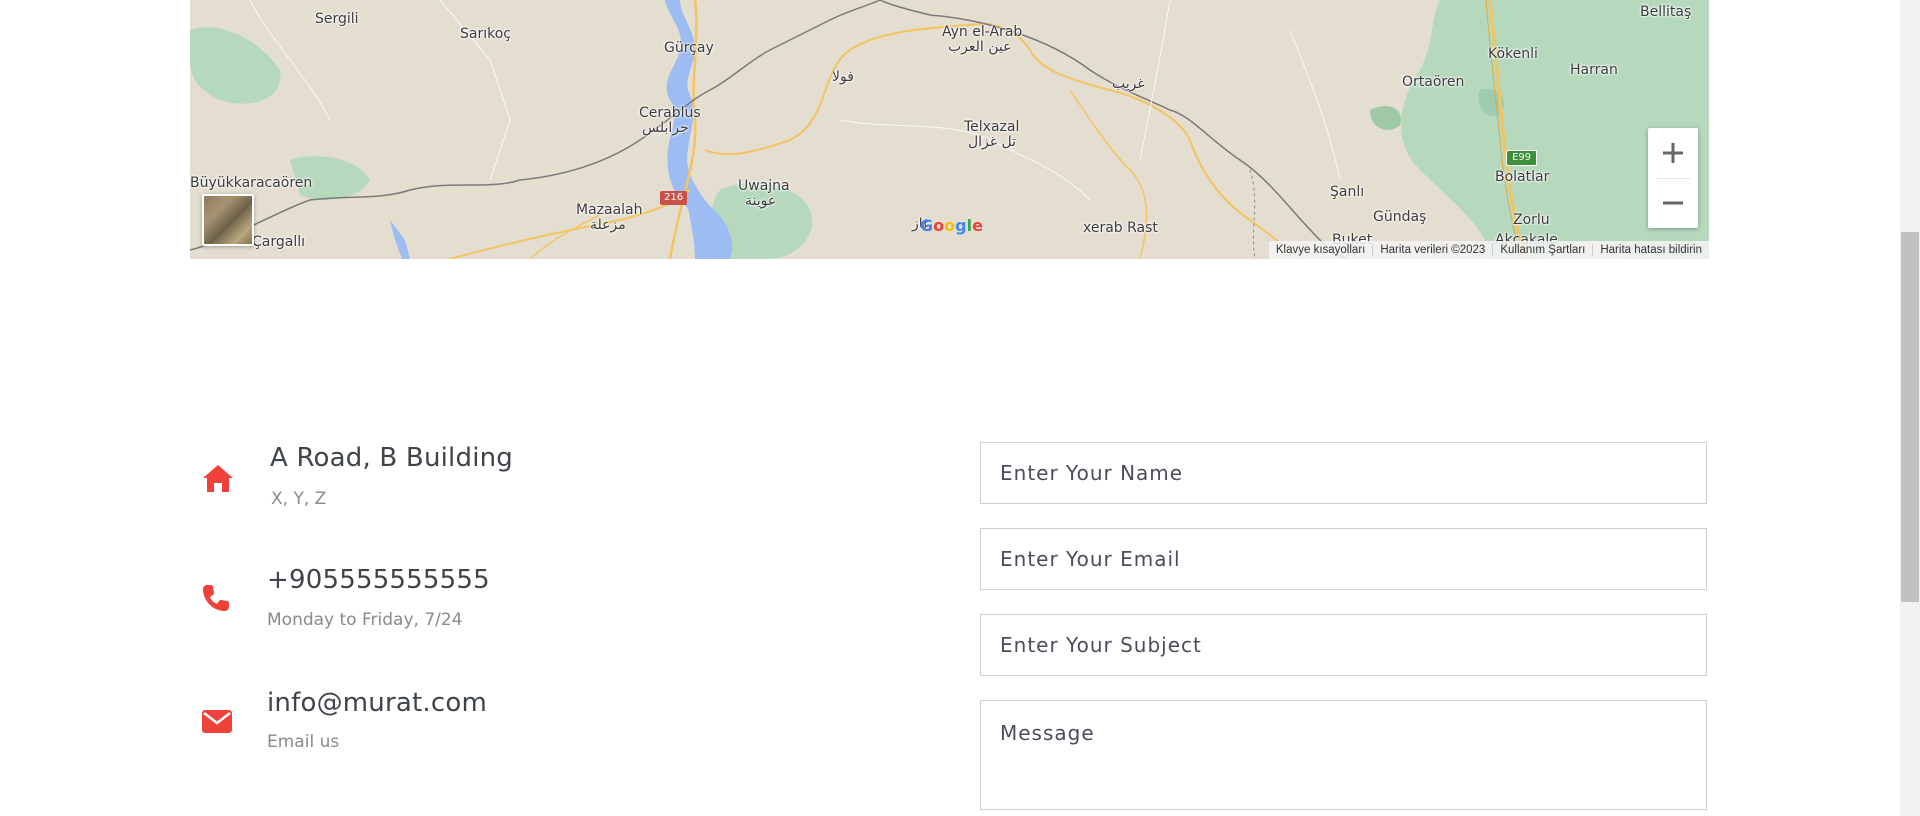 Image resolution: width=1920 pixels, height=816 pixels. Describe the element at coordinates (1343, 473) in the screenshot. I see `name-input` at that location.